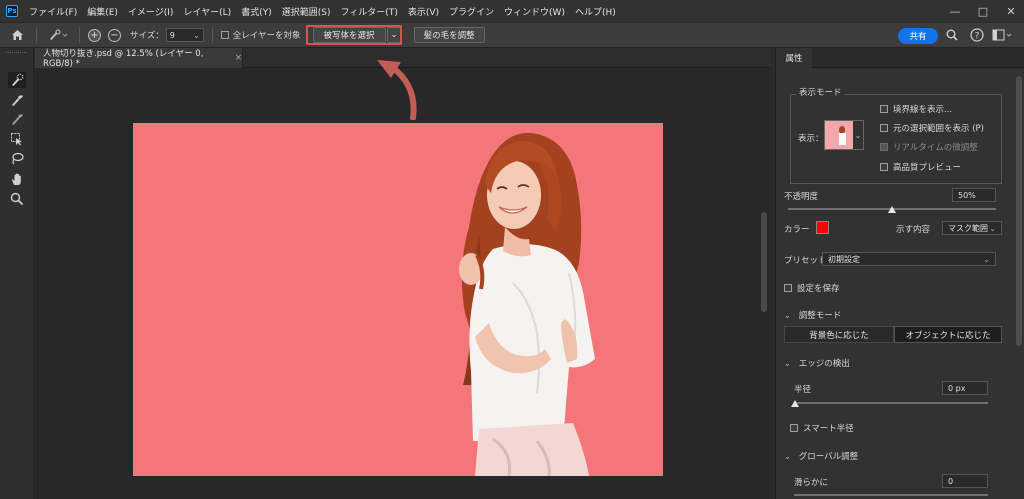 Image resolution: width=1024 pixels, height=499 pixels. Describe the element at coordinates (812, 315) in the screenshot. I see `refine-mode-section: ⌄ 調整モード` at that location.